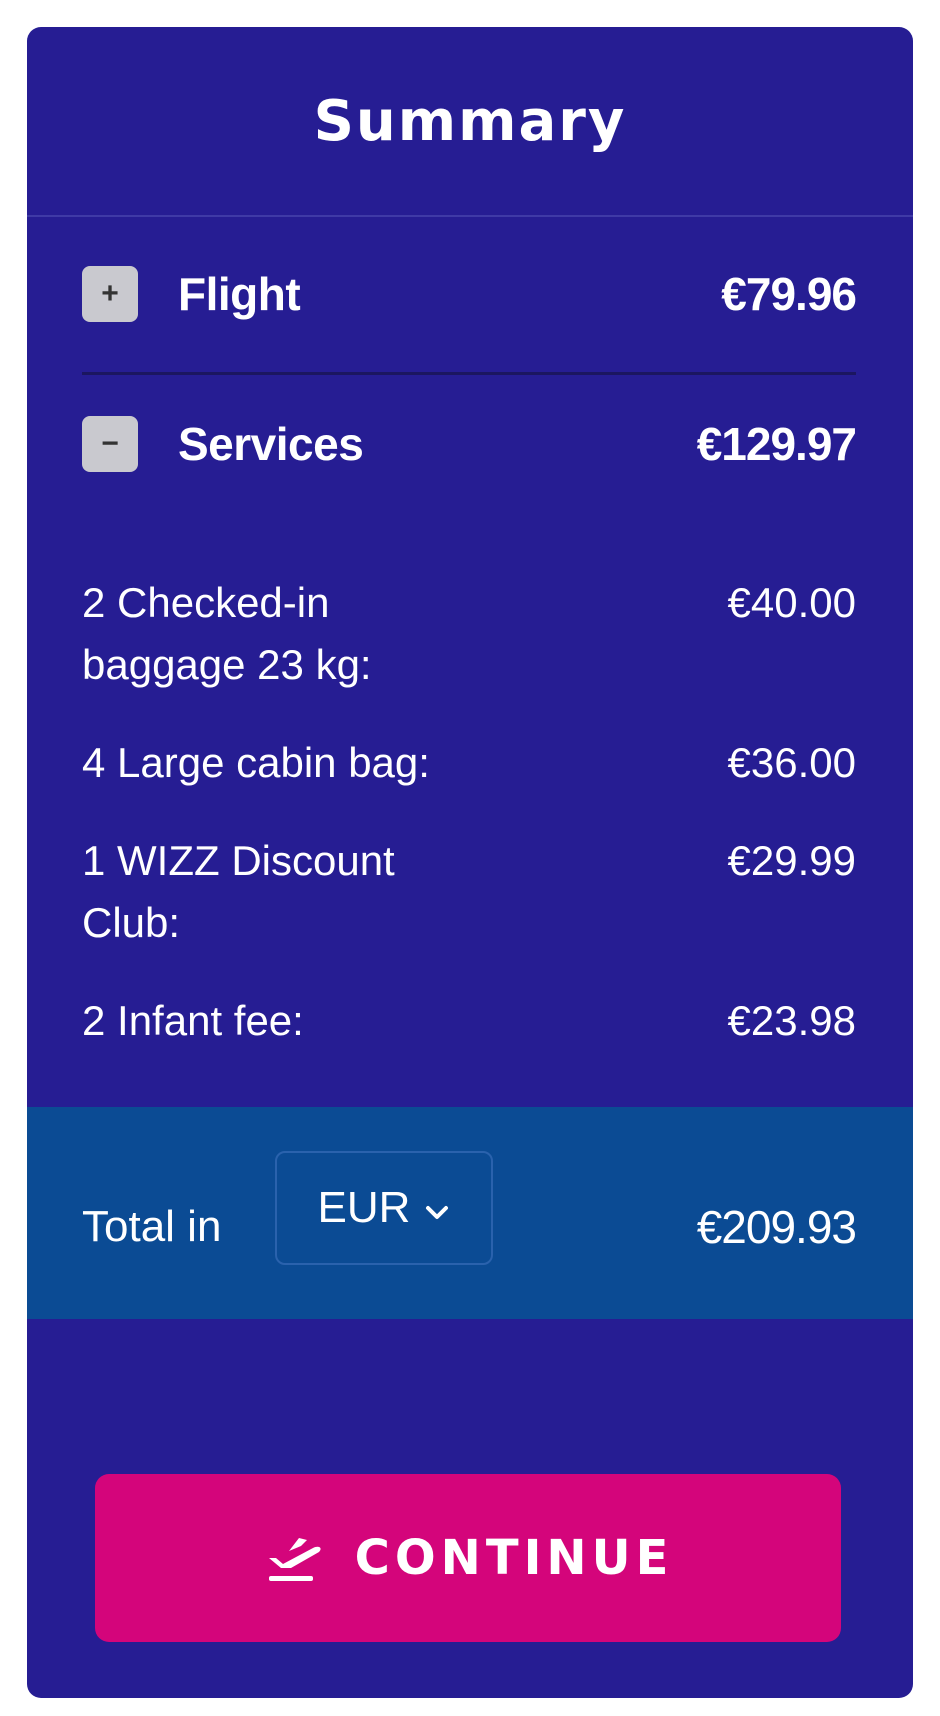 The image size is (940, 1716). What do you see at coordinates (437, 1208) in the screenshot?
I see `chevron-down-icon` at bounding box center [437, 1208].